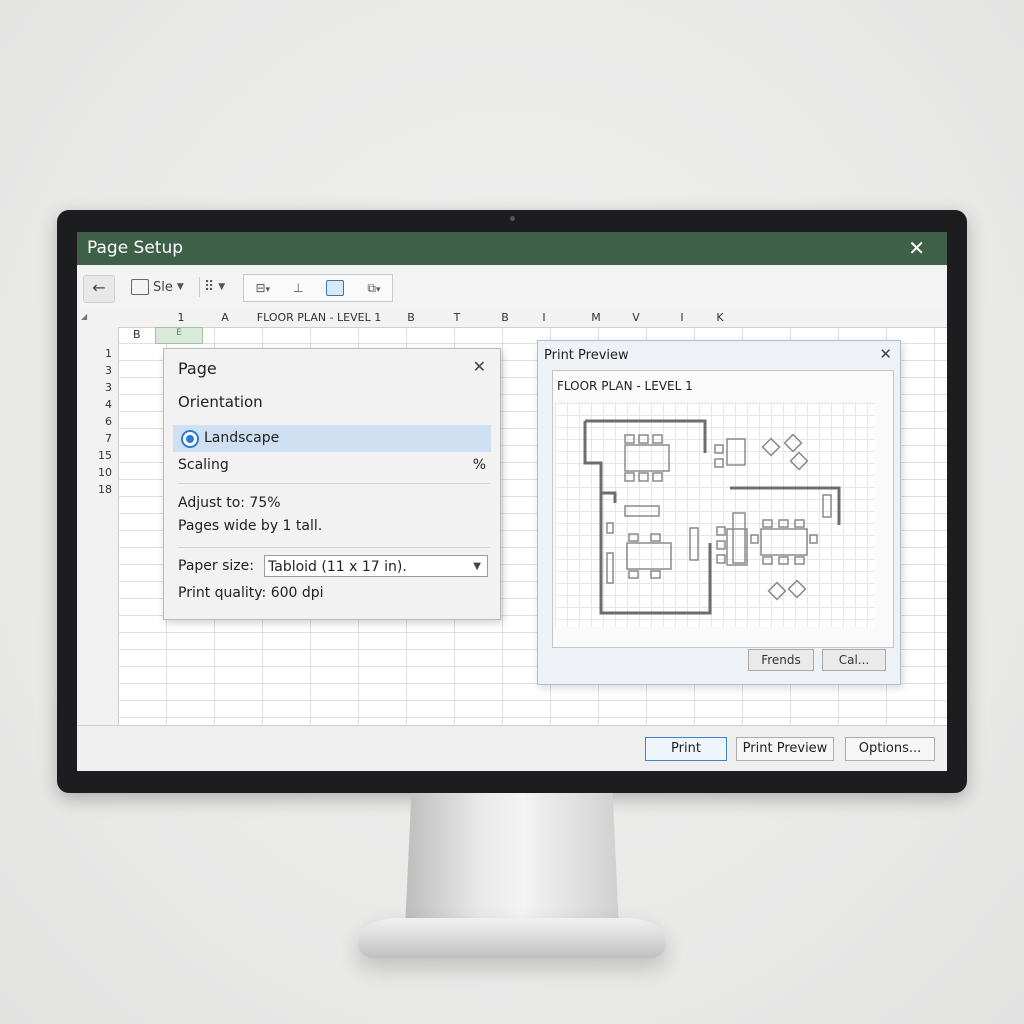 The height and width of the screenshot is (1024, 1024). Describe the element at coordinates (251, 593) in the screenshot. I see `print-quality-text: Print quality: 600 dpi` at that location.